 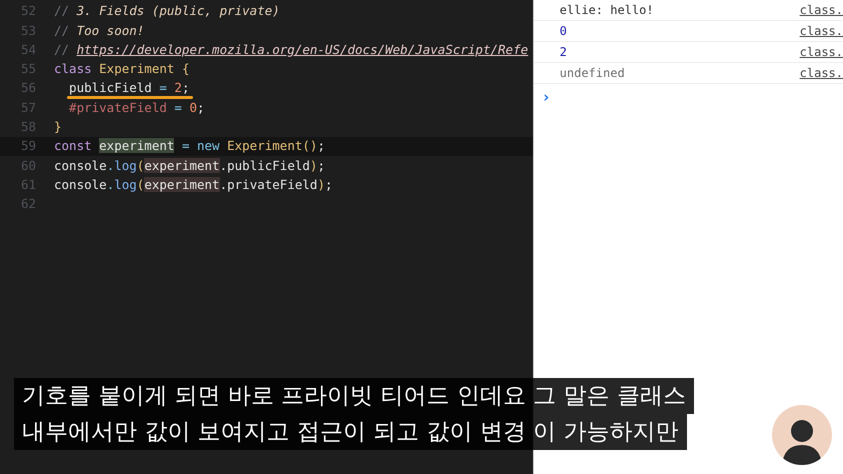 I want to click on code-line: console.log(experiment.publicField);, so click(x=189, y=165).